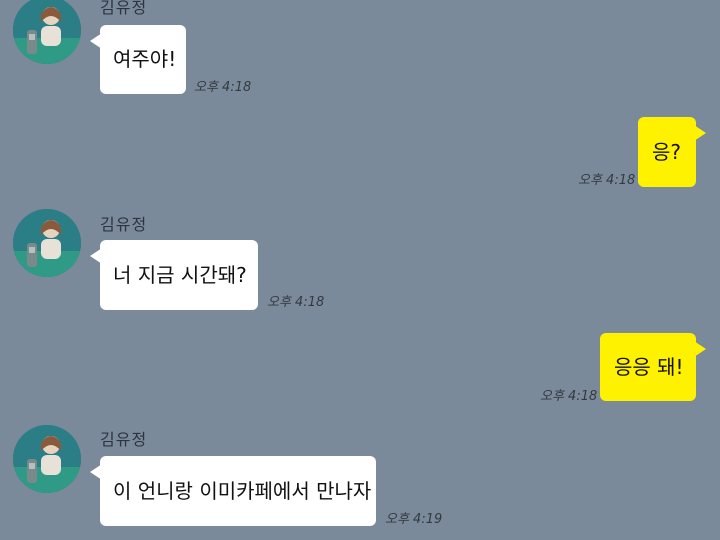 The image size is (720, 540). What do you see at coordinates (138, 59) in the screenshot?
I see `message-bubble: 여주야!` at bounding box center [138, 59].